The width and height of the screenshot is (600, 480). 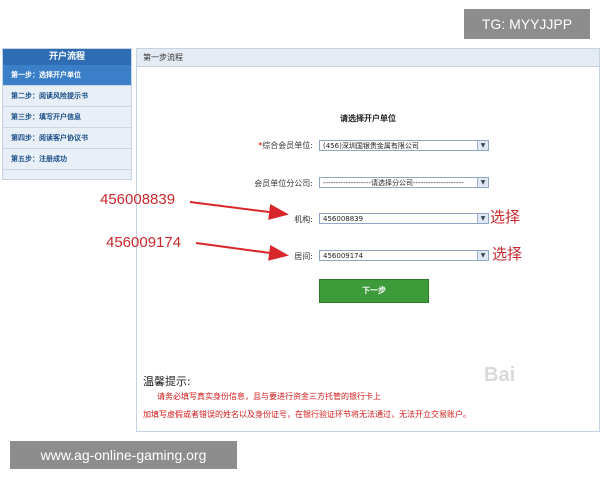 What do you see at coordinates (67, 159) in the screenshot?
I see `sidebar-item-step5: 第五步：注册成功` at bounding box center [67, 159].